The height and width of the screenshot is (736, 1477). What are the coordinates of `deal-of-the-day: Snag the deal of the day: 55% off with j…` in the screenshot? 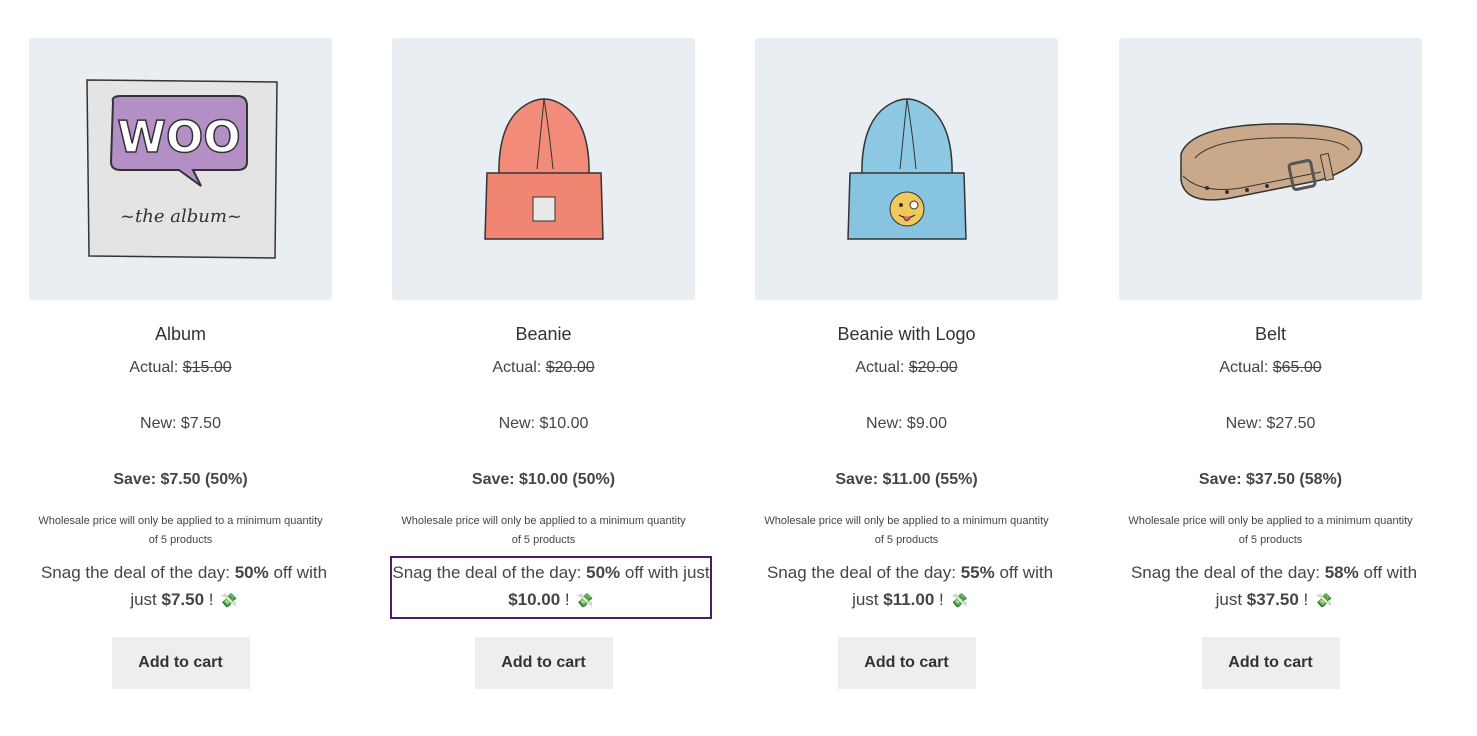 It's located at (910, 587).